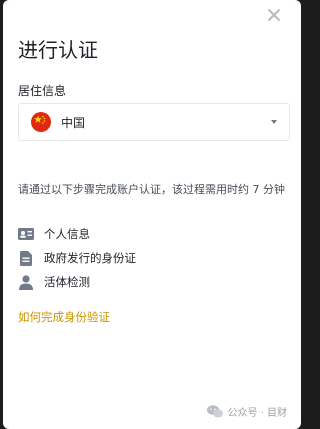 The height and width of the screenshot is (429, 320). I want to click on residence-label: 居住信息, so click(42, 91).